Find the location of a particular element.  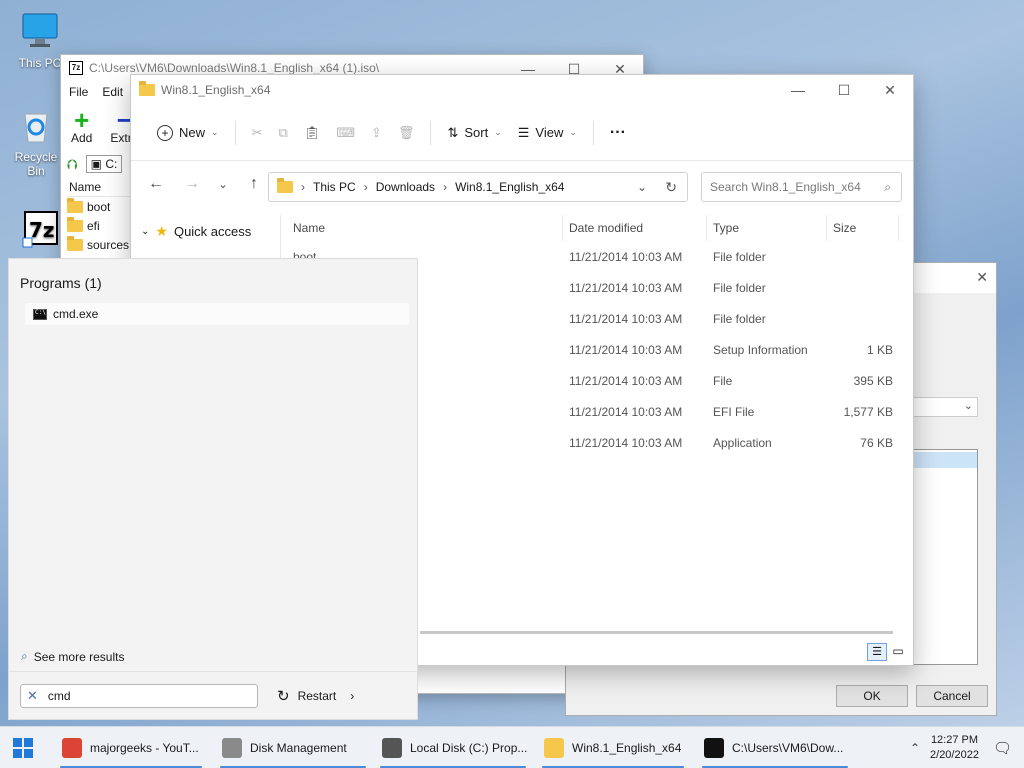

horizontal-scrollbar is located at coordinates (656, 632).